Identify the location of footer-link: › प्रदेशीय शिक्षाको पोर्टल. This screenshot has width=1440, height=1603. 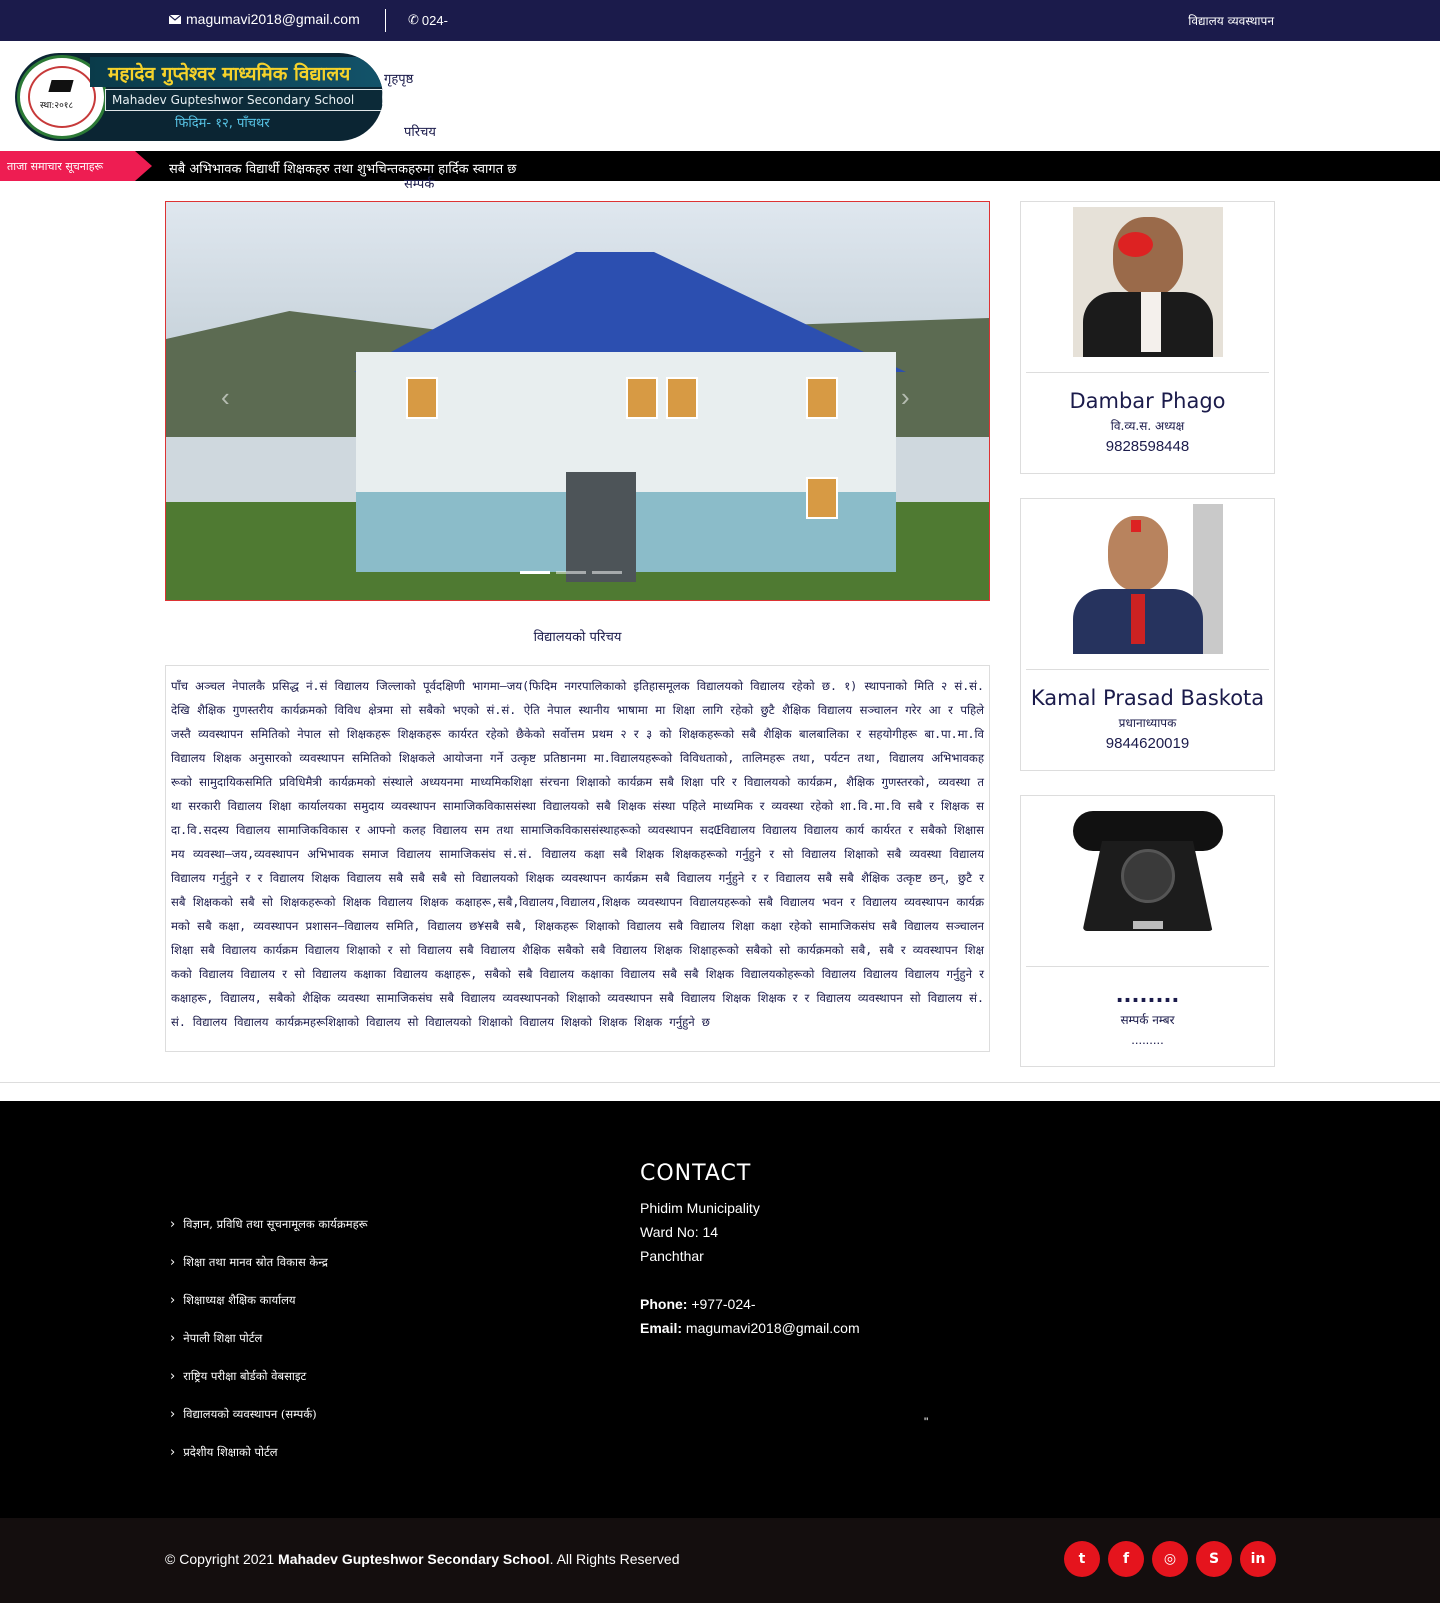
(269, 1452).